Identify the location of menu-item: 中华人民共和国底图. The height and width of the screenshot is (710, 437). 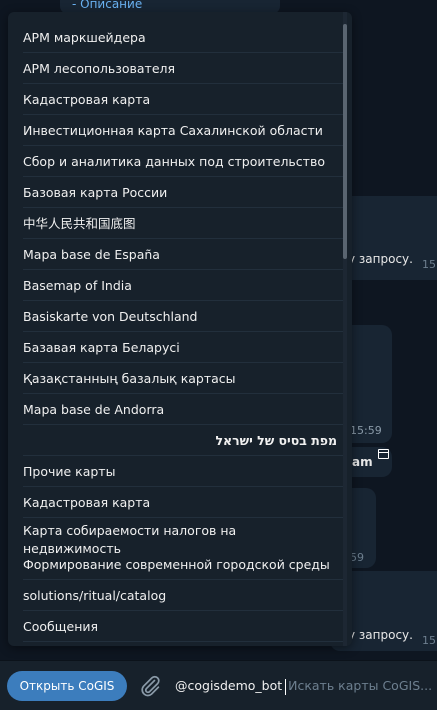
(183, 223).